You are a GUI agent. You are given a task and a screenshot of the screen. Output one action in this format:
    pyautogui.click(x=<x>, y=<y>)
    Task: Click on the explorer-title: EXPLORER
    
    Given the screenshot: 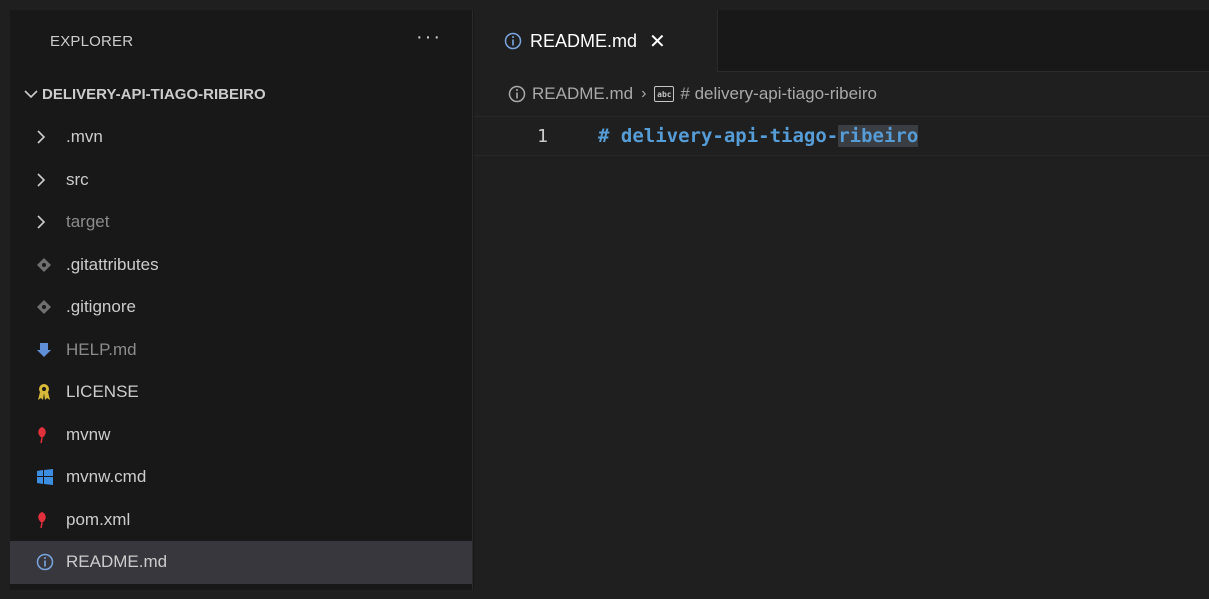 What is the action you would take?
    pyautogui.click(x=92, y=41)
    